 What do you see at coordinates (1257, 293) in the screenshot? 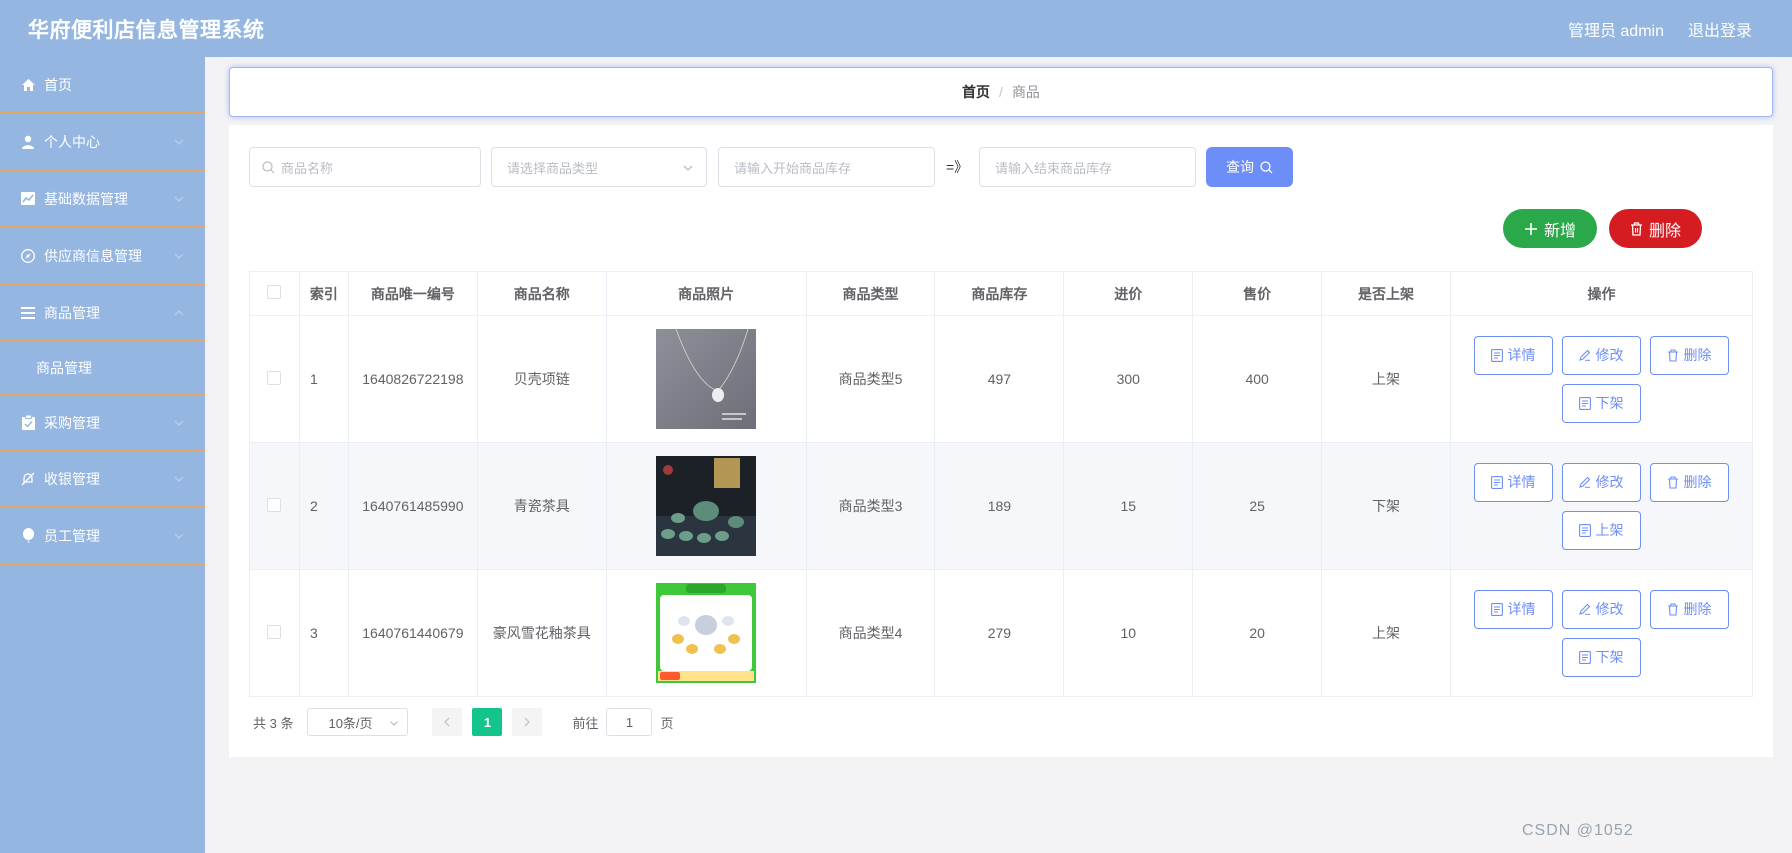
I see `column-header: 售价` at bounding box center [1257, 293].